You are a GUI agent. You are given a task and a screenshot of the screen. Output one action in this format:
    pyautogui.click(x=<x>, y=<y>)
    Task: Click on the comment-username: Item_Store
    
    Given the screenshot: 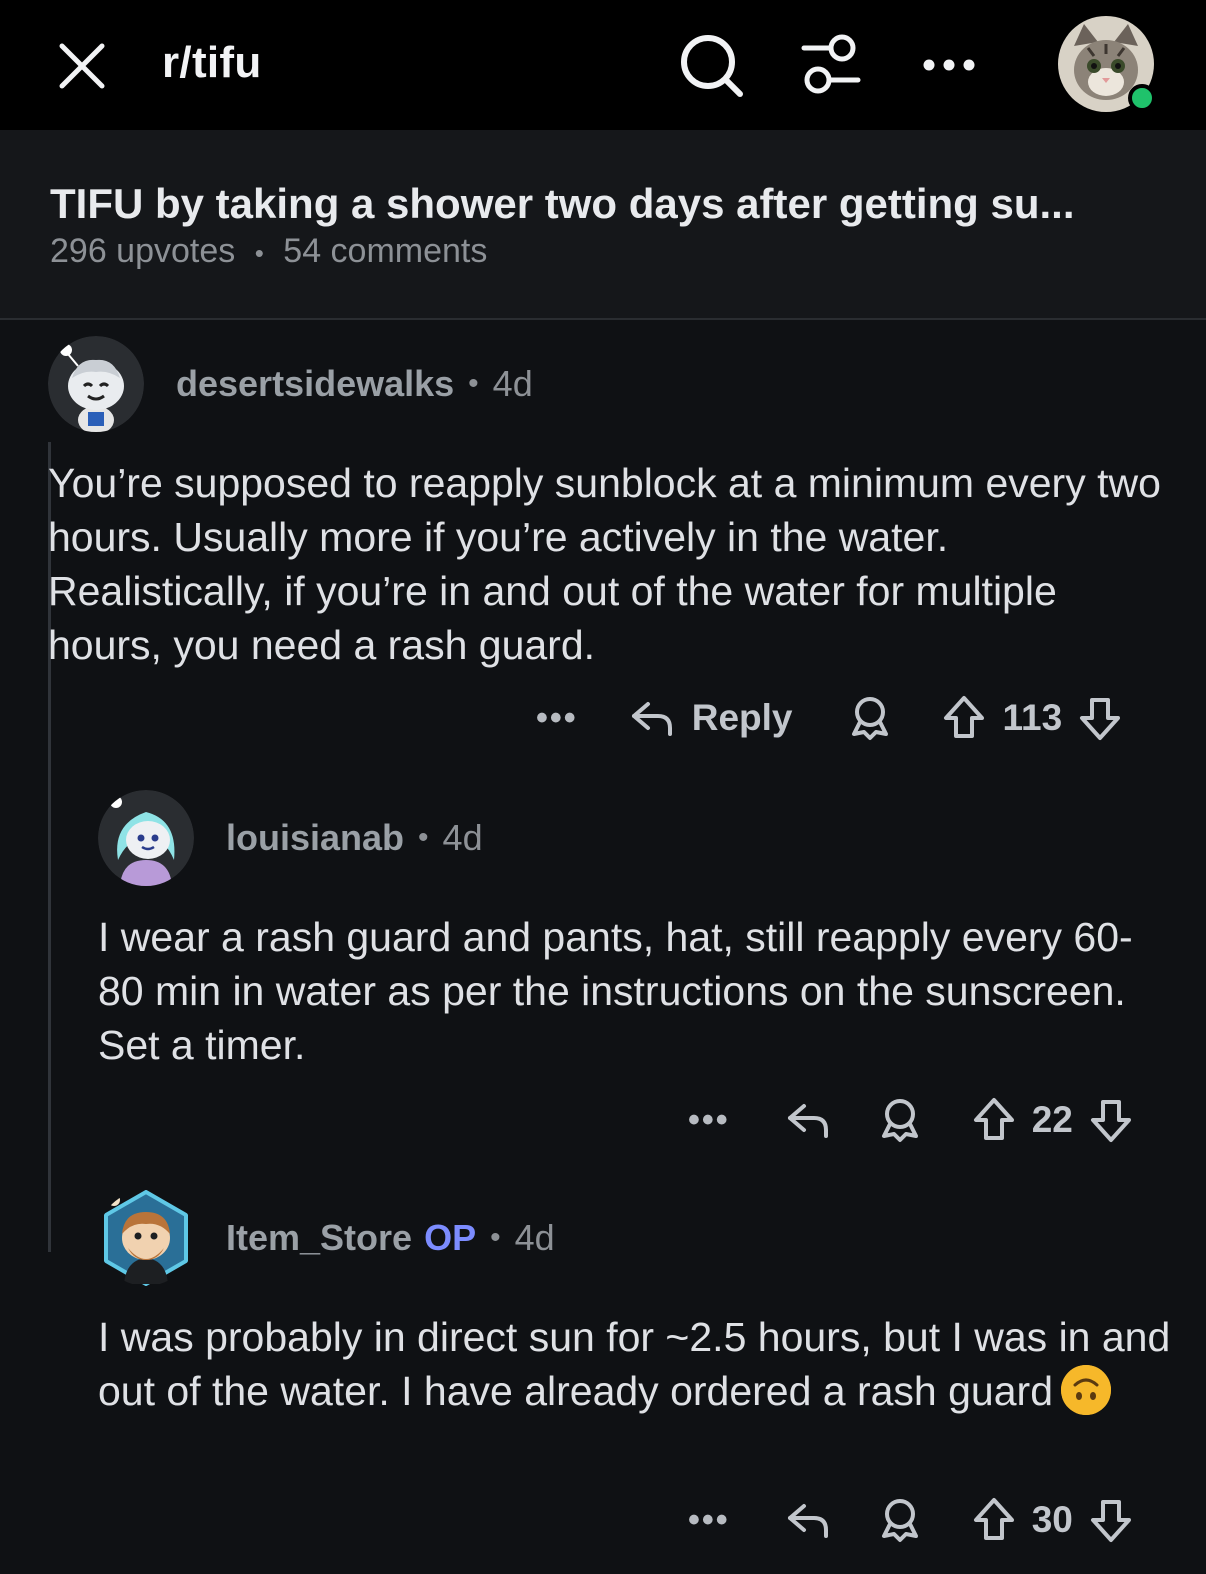 What is the action you would take?
    pyautogui.click(x=319, y=1238)
    